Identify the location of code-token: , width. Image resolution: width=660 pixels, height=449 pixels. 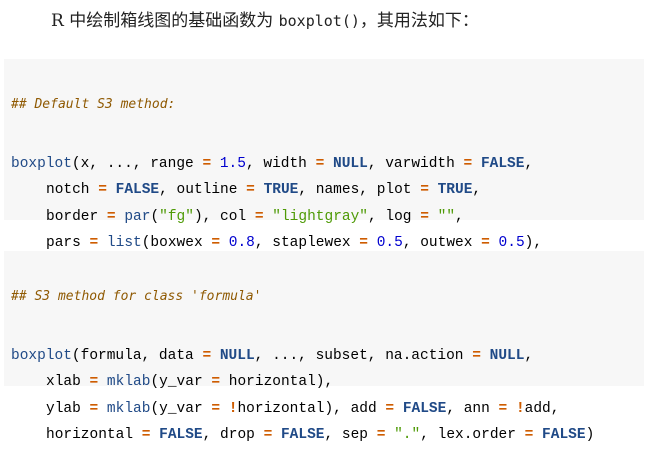
(280, 163).